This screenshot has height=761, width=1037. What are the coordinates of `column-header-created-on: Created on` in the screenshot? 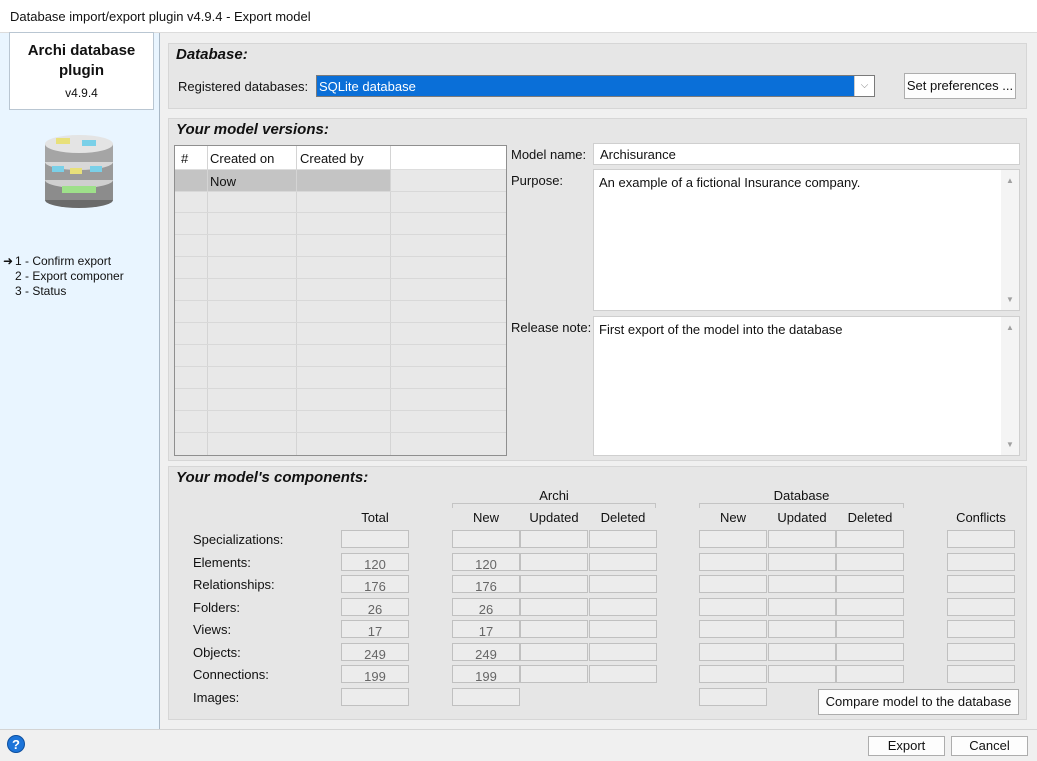 It's located at (242, 158).